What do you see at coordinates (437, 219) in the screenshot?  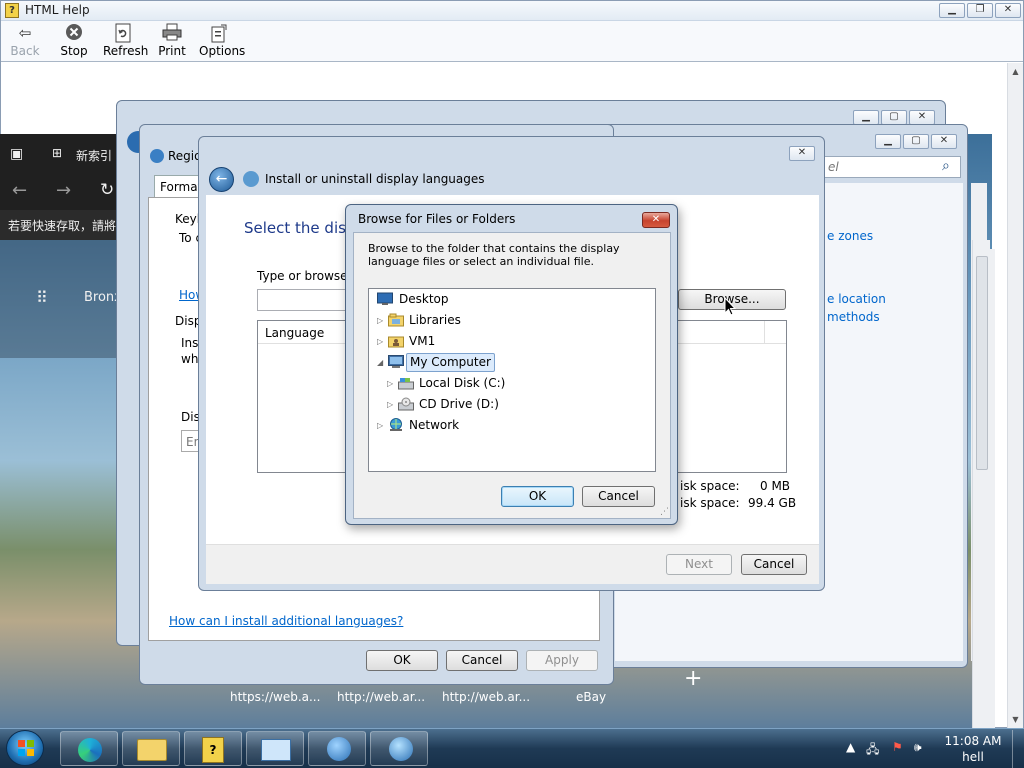 I see `browse-dialog-title: Browse for Files or Folders` at bounding box center [437, 219].